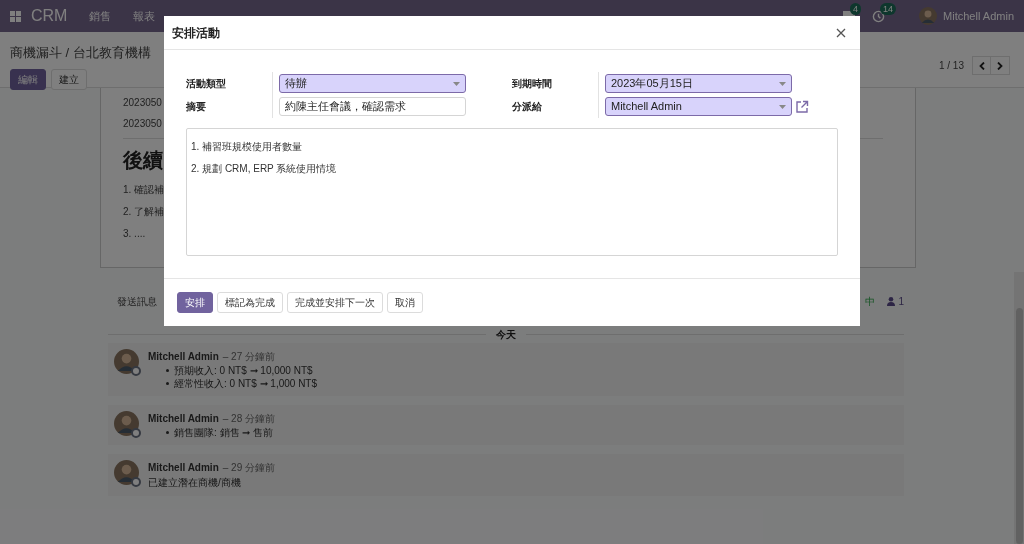 Image resolution: width=1024 pixels, height=544 pixels. What do you see at coordinates (888, 8) in the screenshot?
I see `count-badge: 14` at bounding box center [888, 8].